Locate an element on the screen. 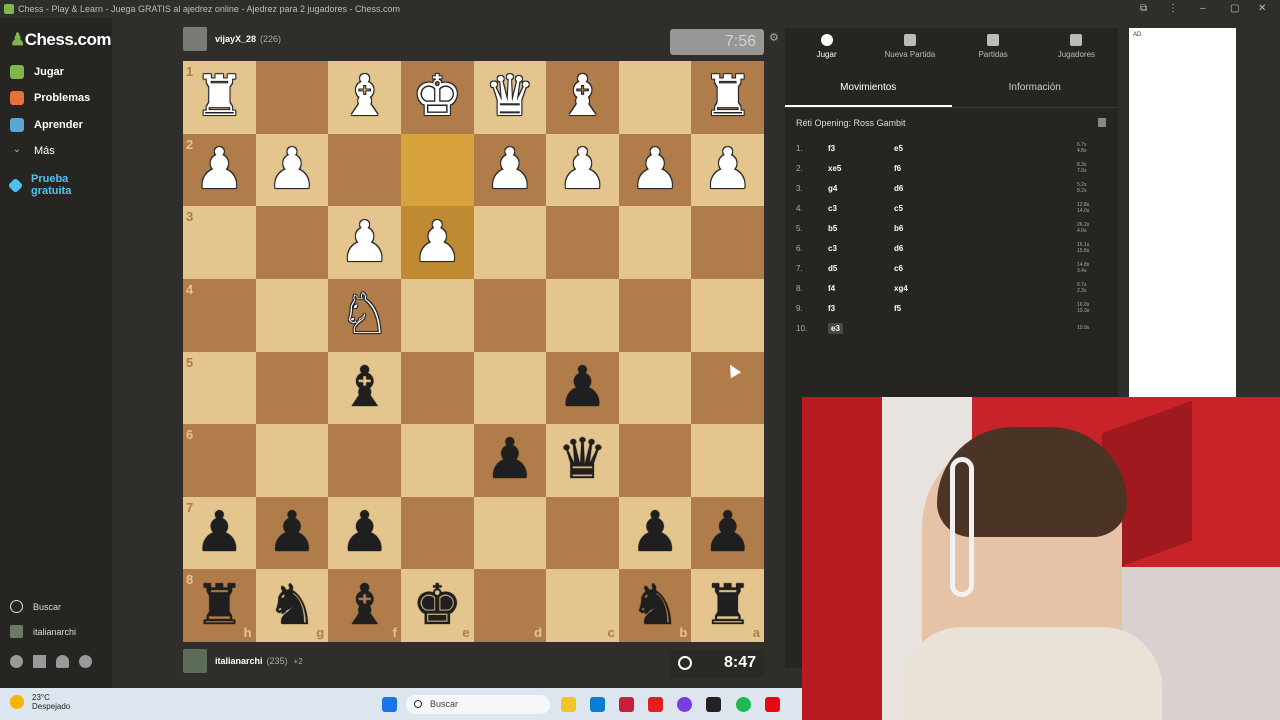 The width and height of the screenshot is (1280, 720). sidebar-item-mas: ⌄ Más is located at coordinates (60, 151).